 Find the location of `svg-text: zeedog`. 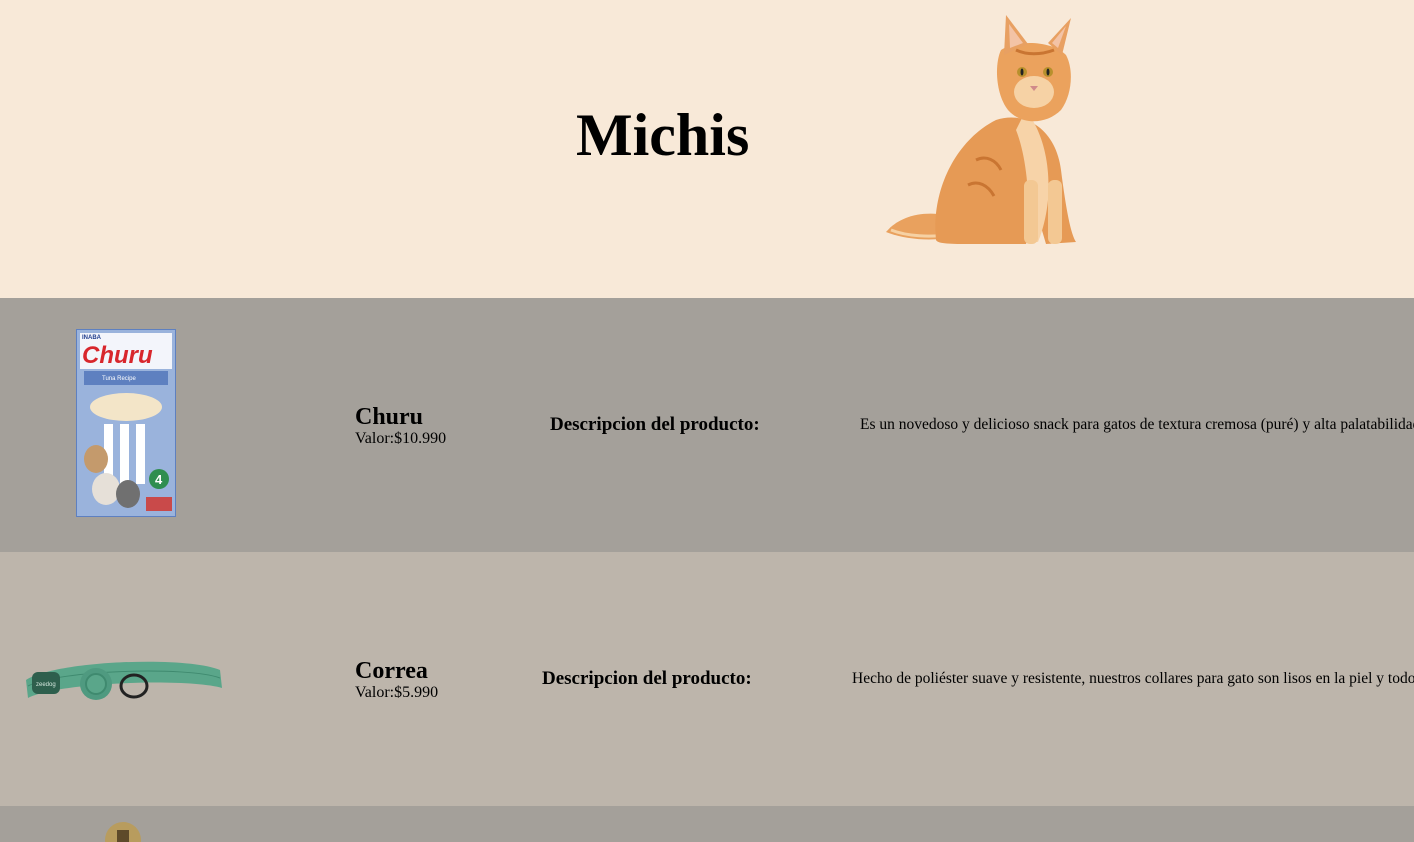

svg-text: zeedog is located at coordinates (46, 685).